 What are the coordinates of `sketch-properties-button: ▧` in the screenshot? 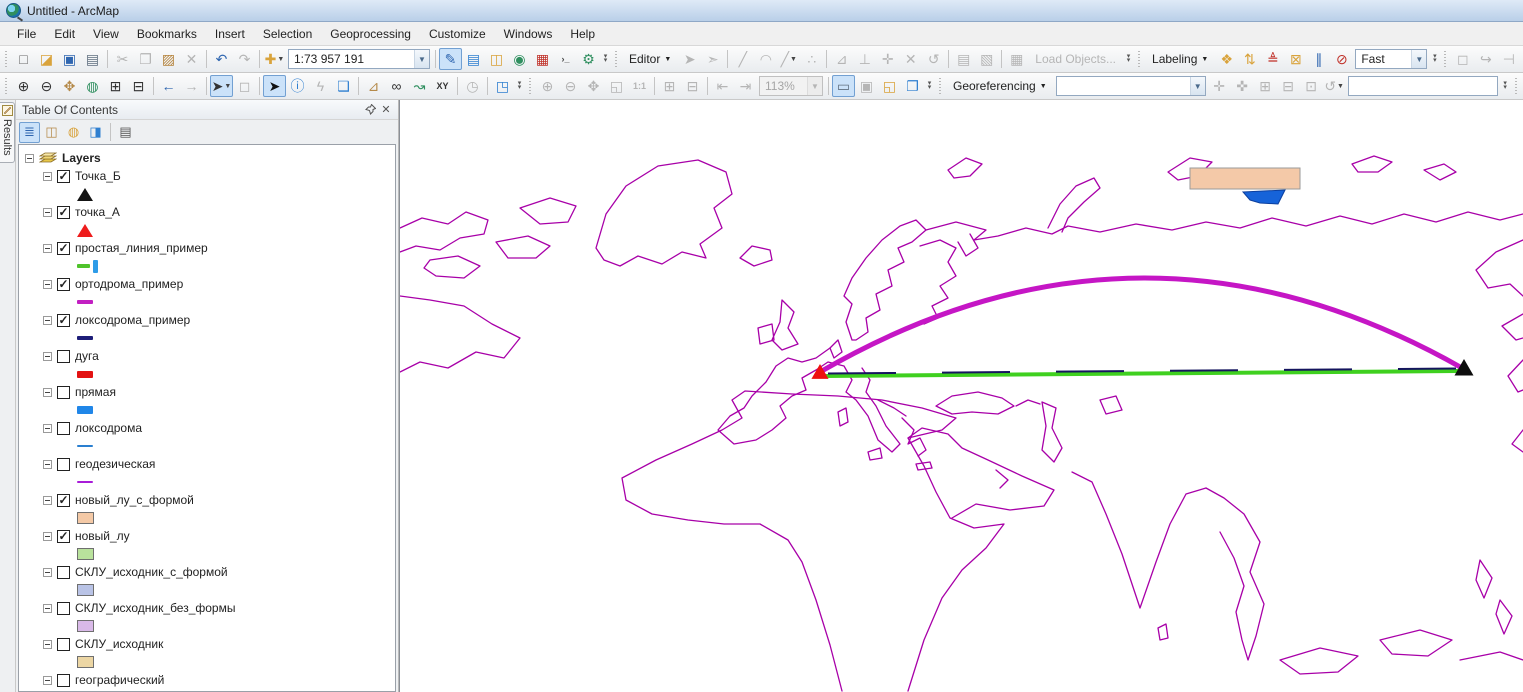 It's located at (986, 59).